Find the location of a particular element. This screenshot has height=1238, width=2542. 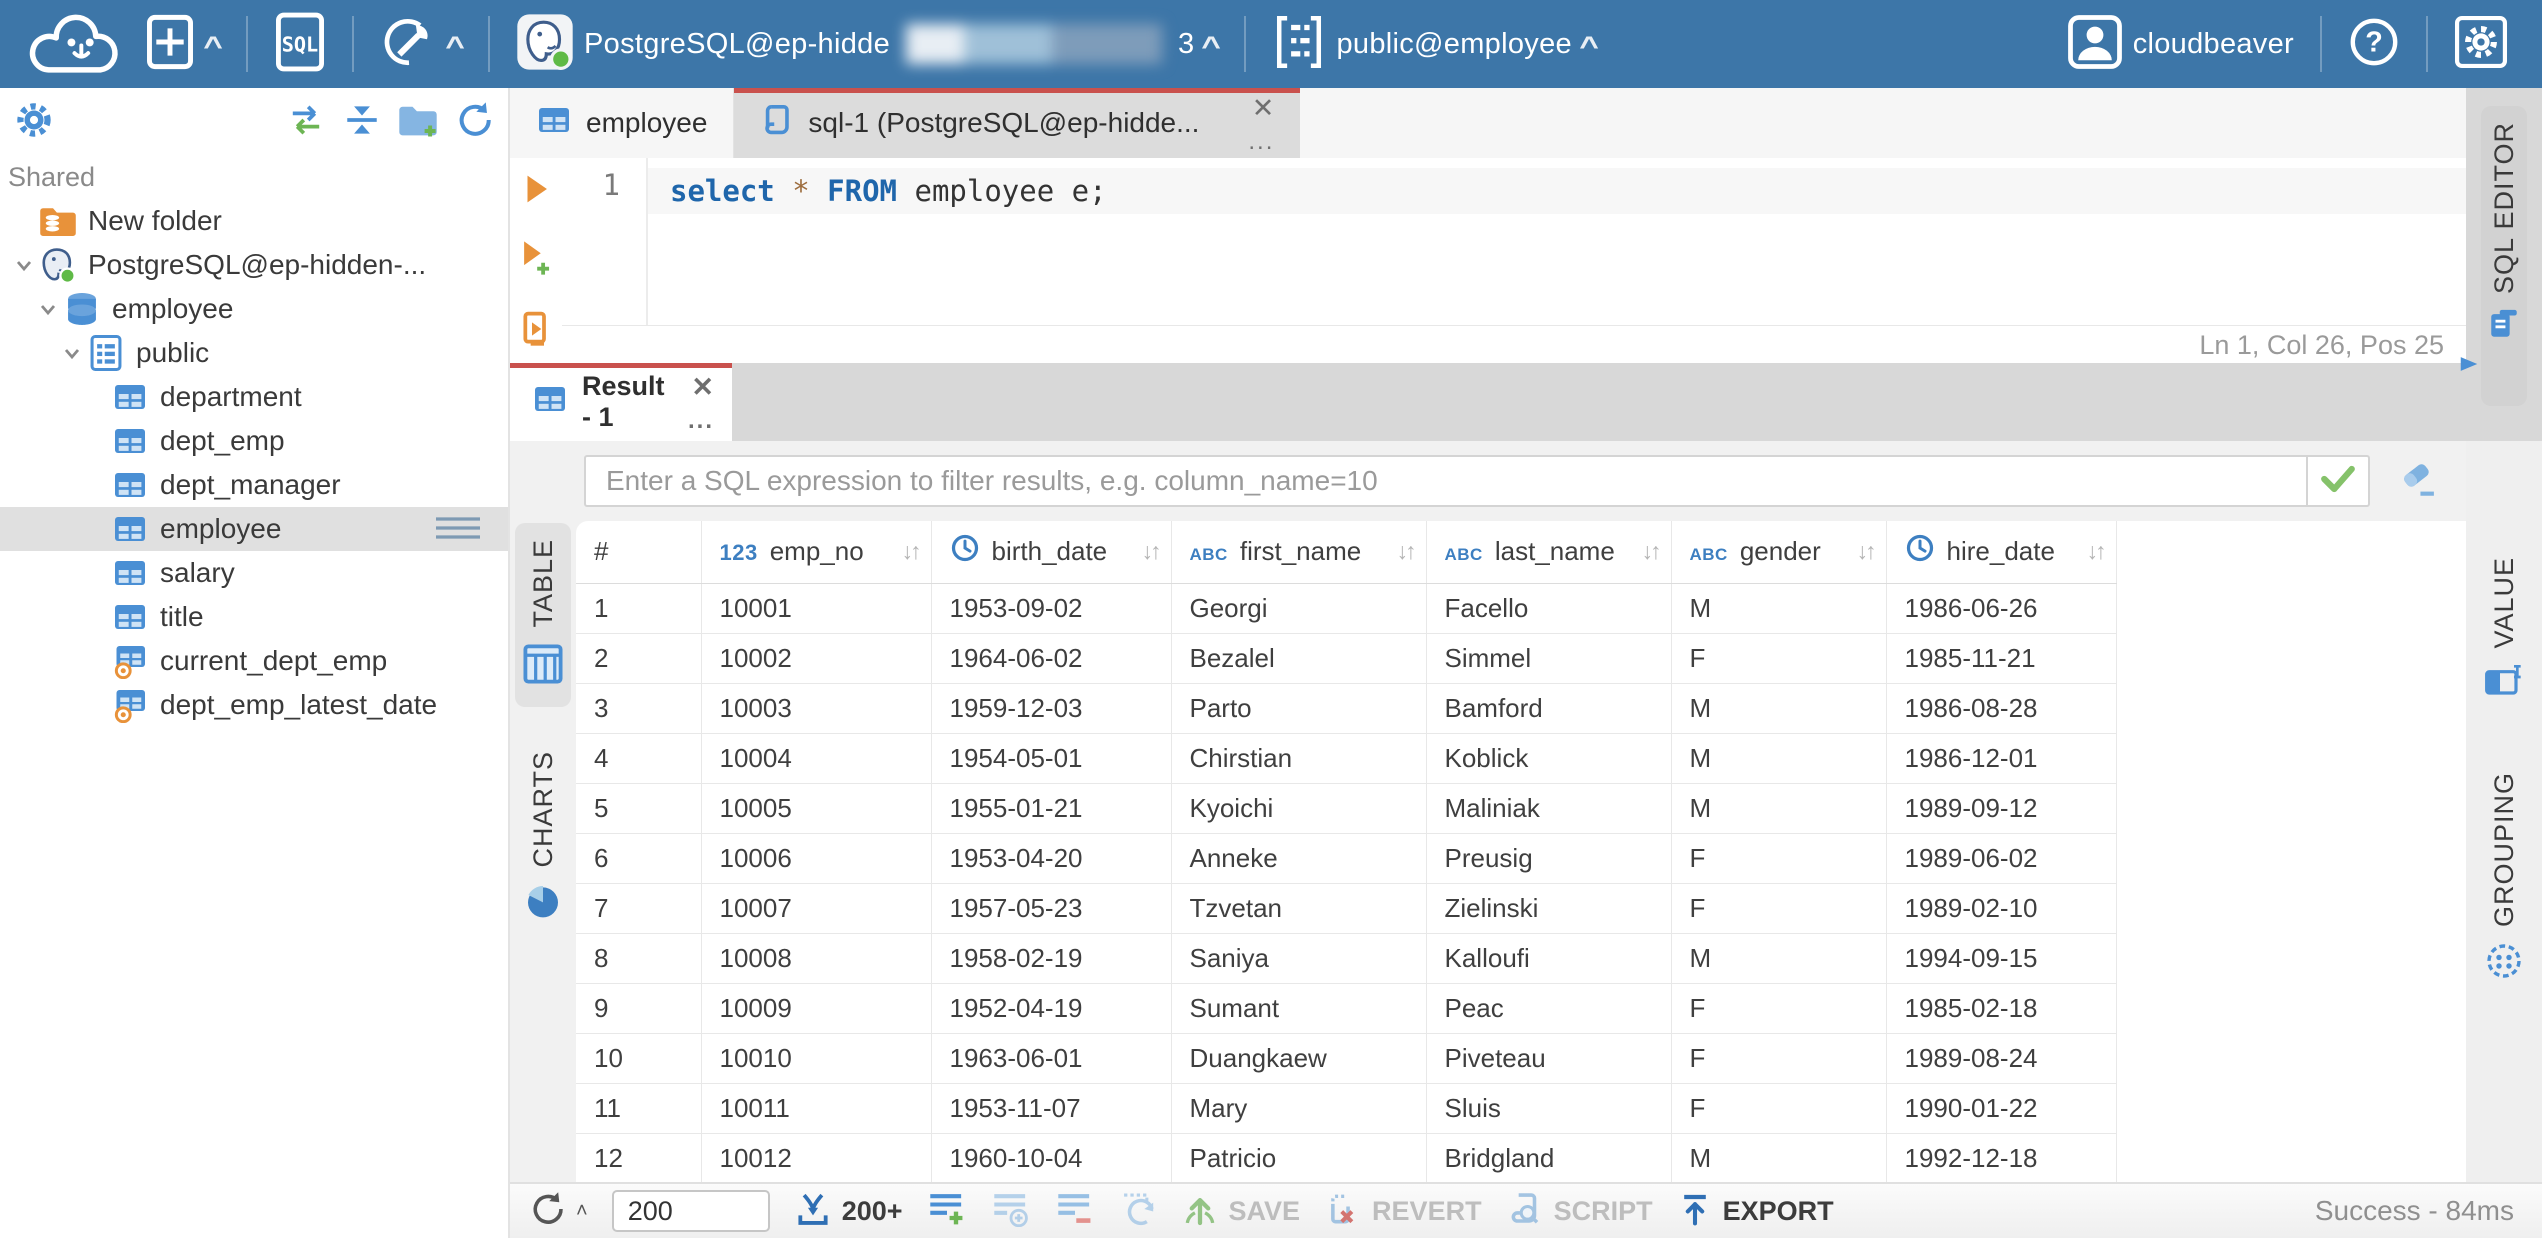

data-cell: Zielinski is located at coordinates (1549, 908).